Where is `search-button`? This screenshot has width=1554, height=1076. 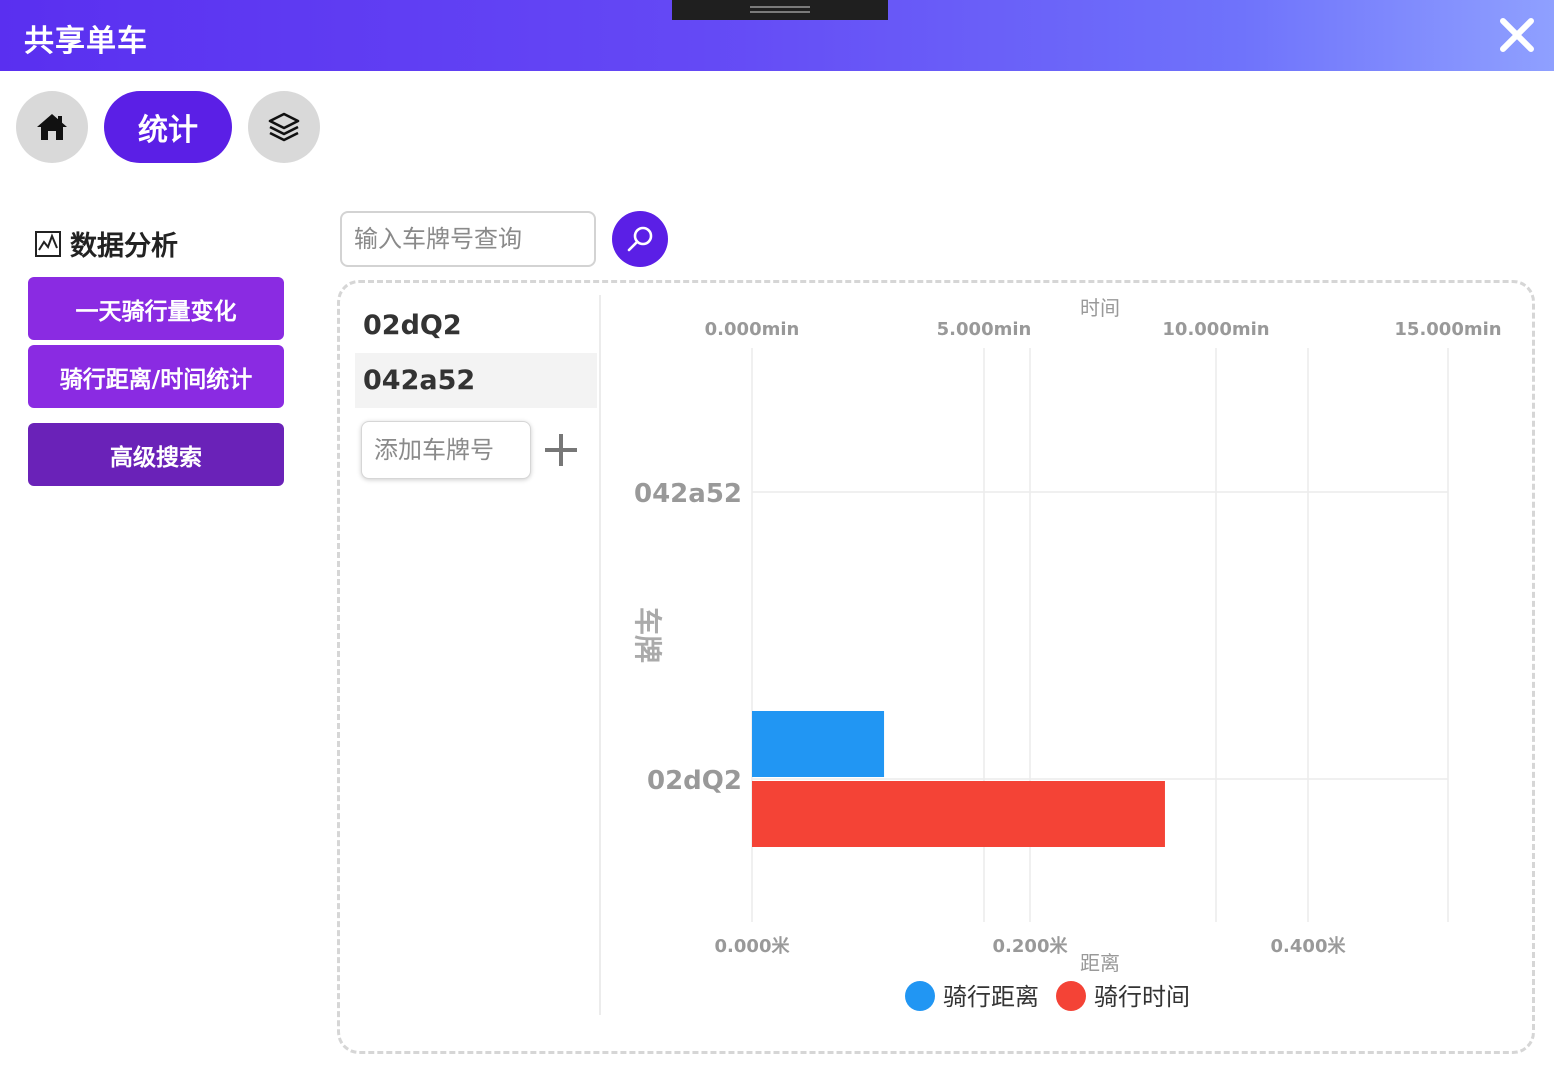
search-button is located at coordinates (640, 239).